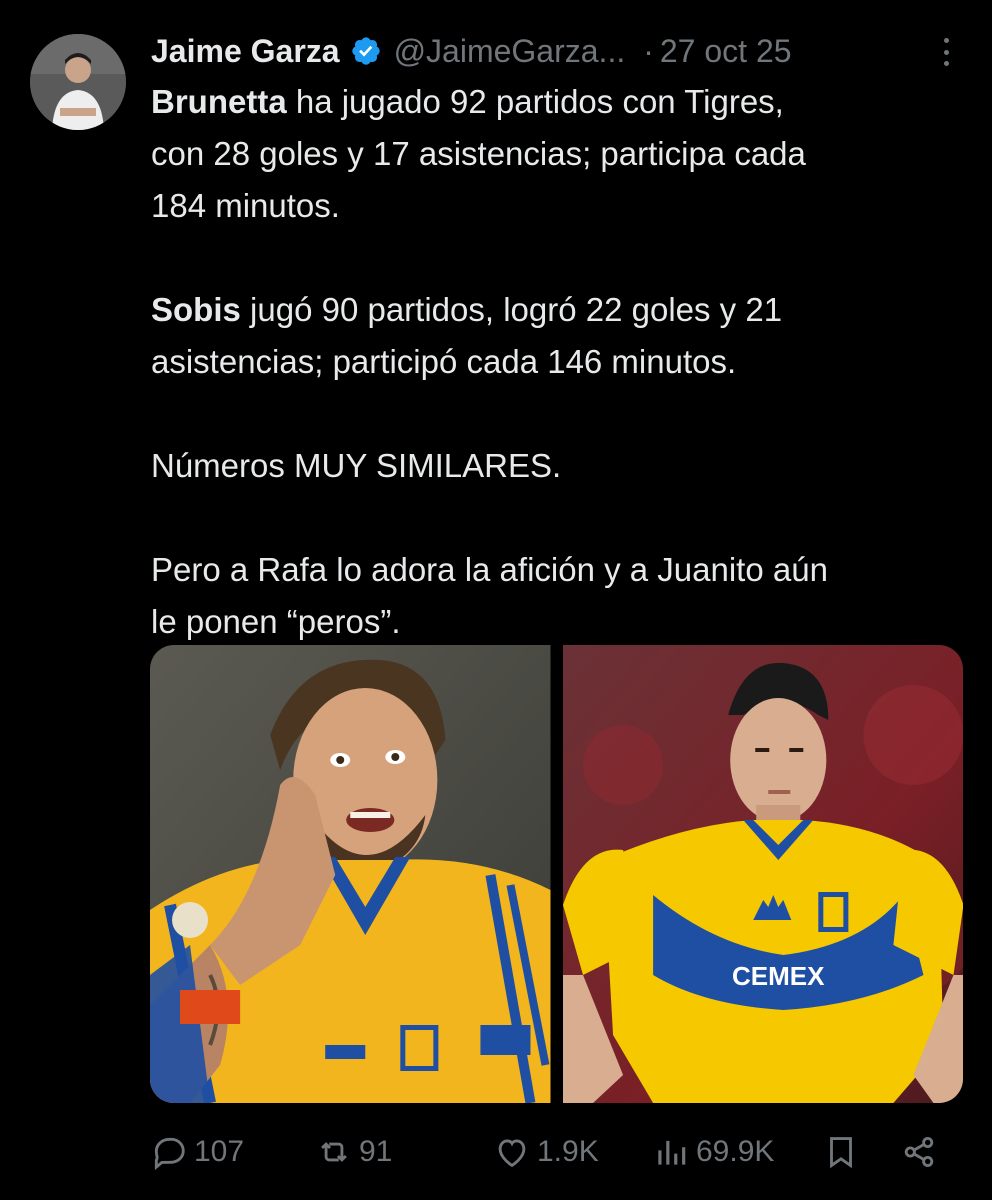 The width and height of the screenshot is (992, 1200). Describe the element at coordinates (196, 309) in the screenshot. I see `player-name-sobis: Sobis` at that location.